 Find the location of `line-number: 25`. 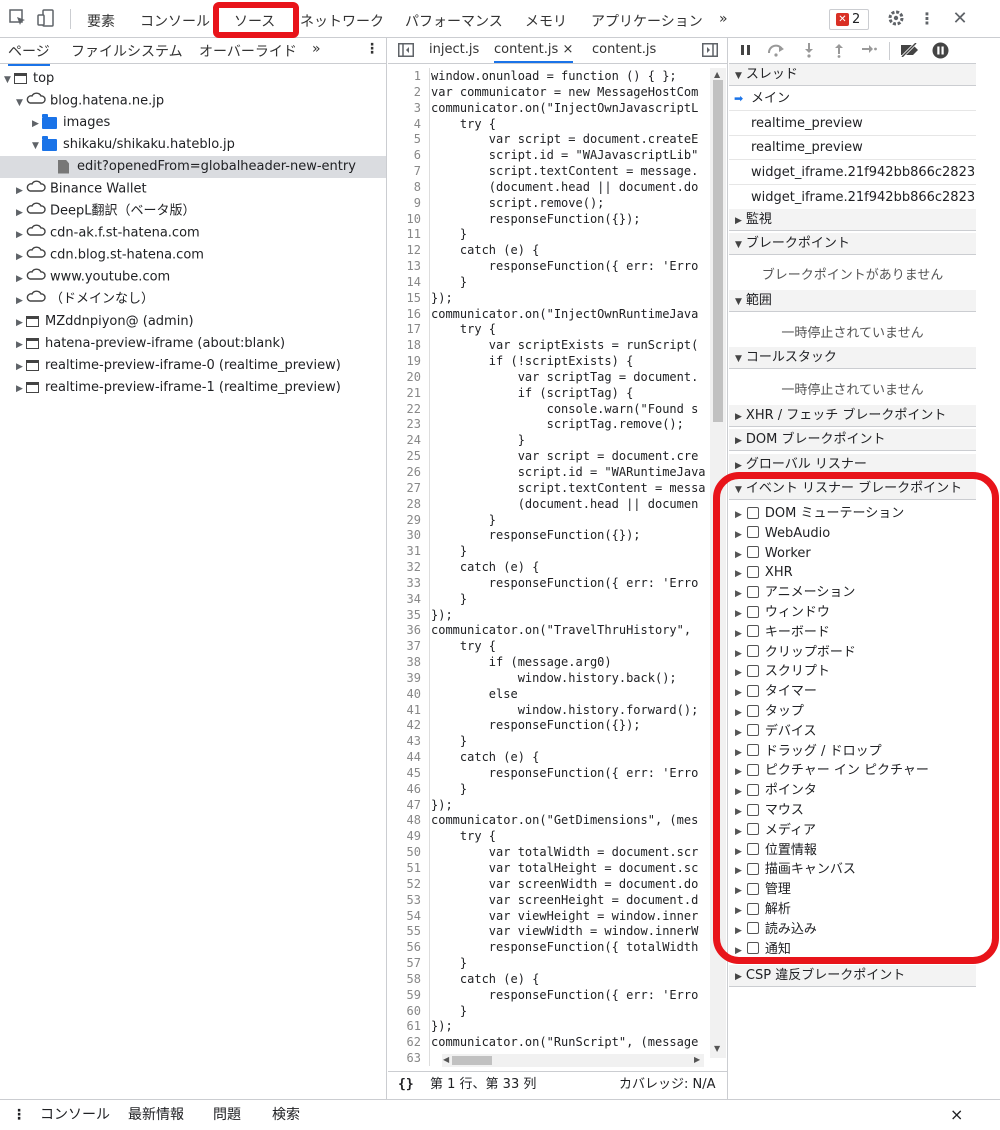

line-number: 25 is located at coordinates (409, 456).